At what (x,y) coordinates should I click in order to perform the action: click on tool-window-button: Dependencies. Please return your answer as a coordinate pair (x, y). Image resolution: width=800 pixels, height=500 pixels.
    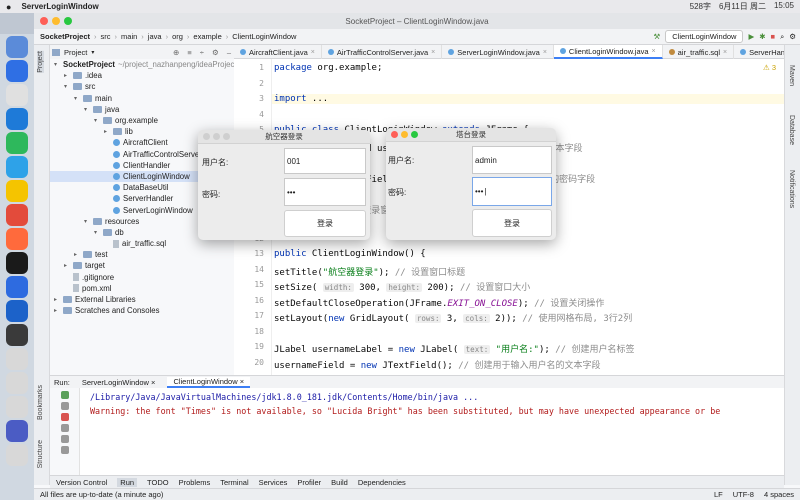
    Looking at the image, I should click on (382, 482).